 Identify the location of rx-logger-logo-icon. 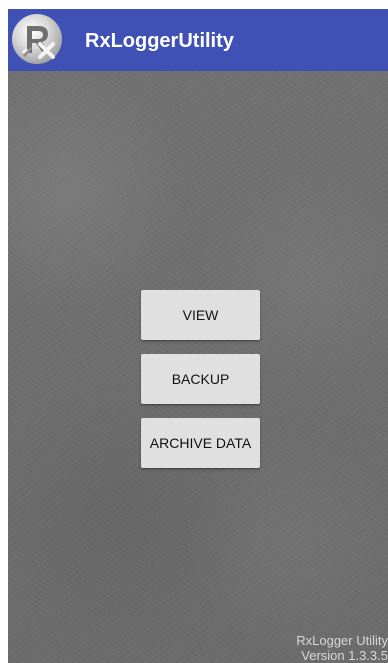
(37, 39).